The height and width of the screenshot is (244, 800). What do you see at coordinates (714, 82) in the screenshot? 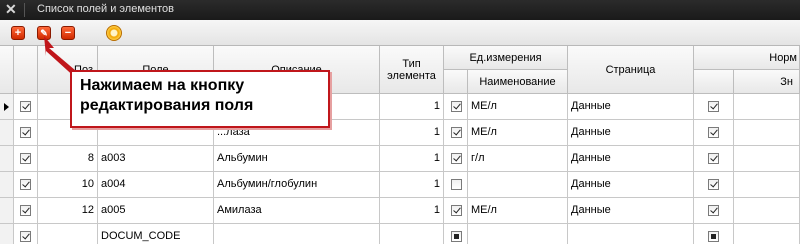
I see `header-norm-check` at bounding box center [714, 82].